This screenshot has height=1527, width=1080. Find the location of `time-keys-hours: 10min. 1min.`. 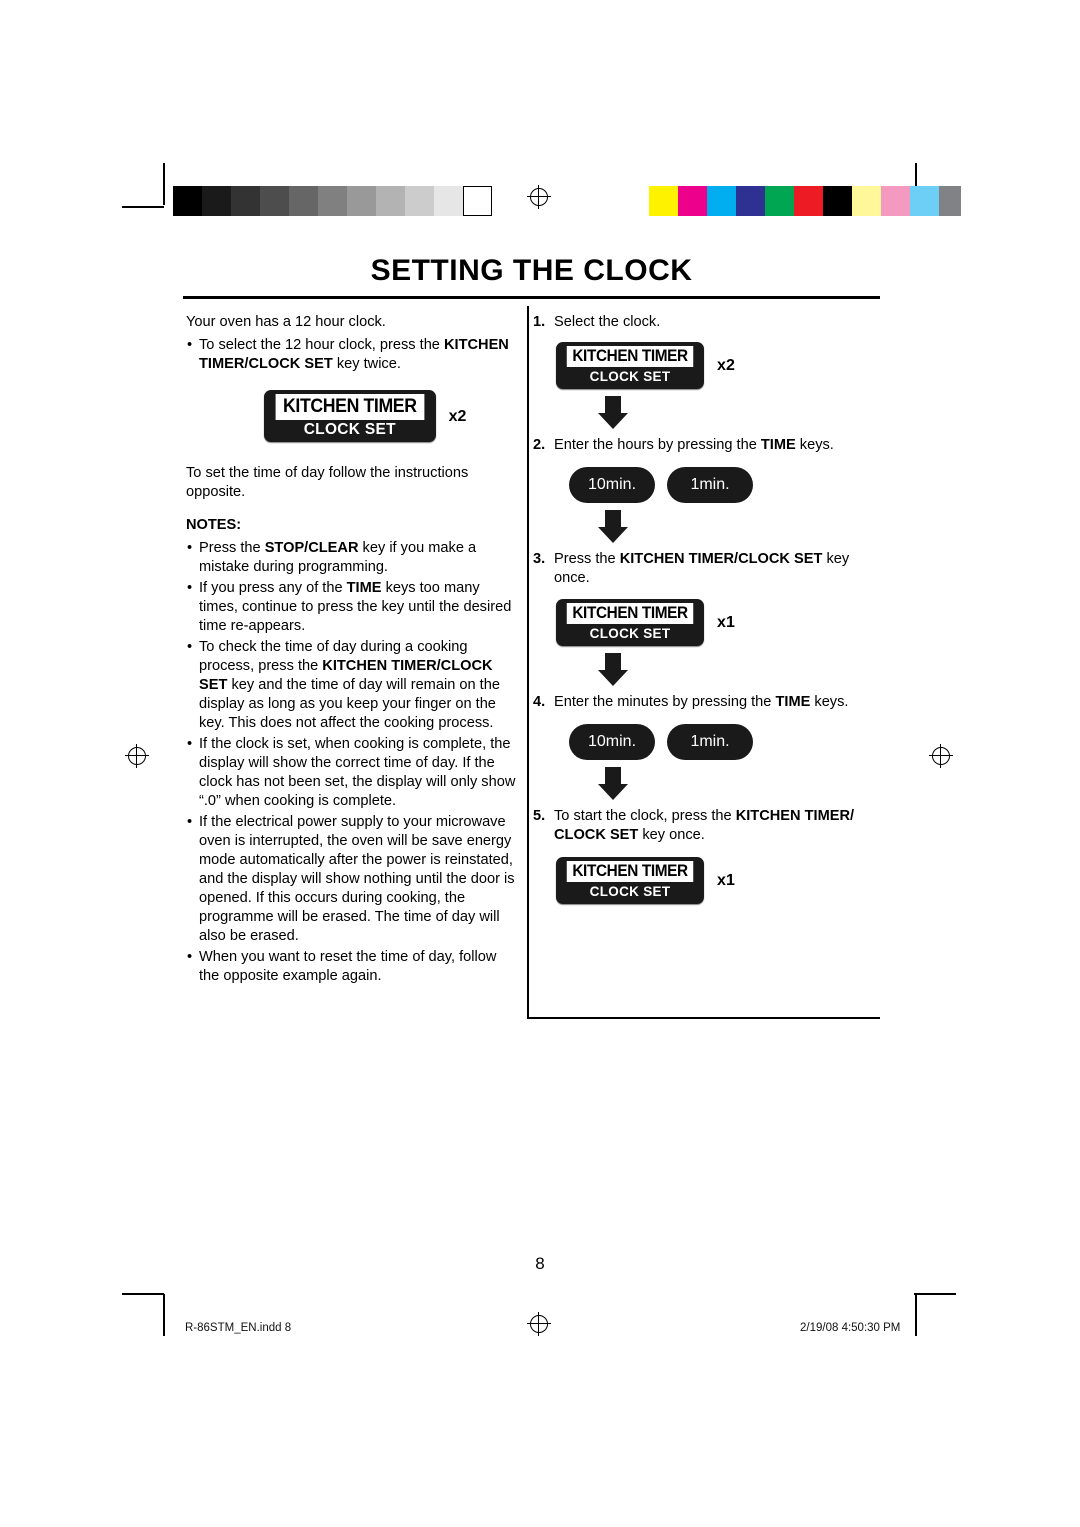

time-keys-hours: 10min. 1min. is located at coordinates (724, 485).